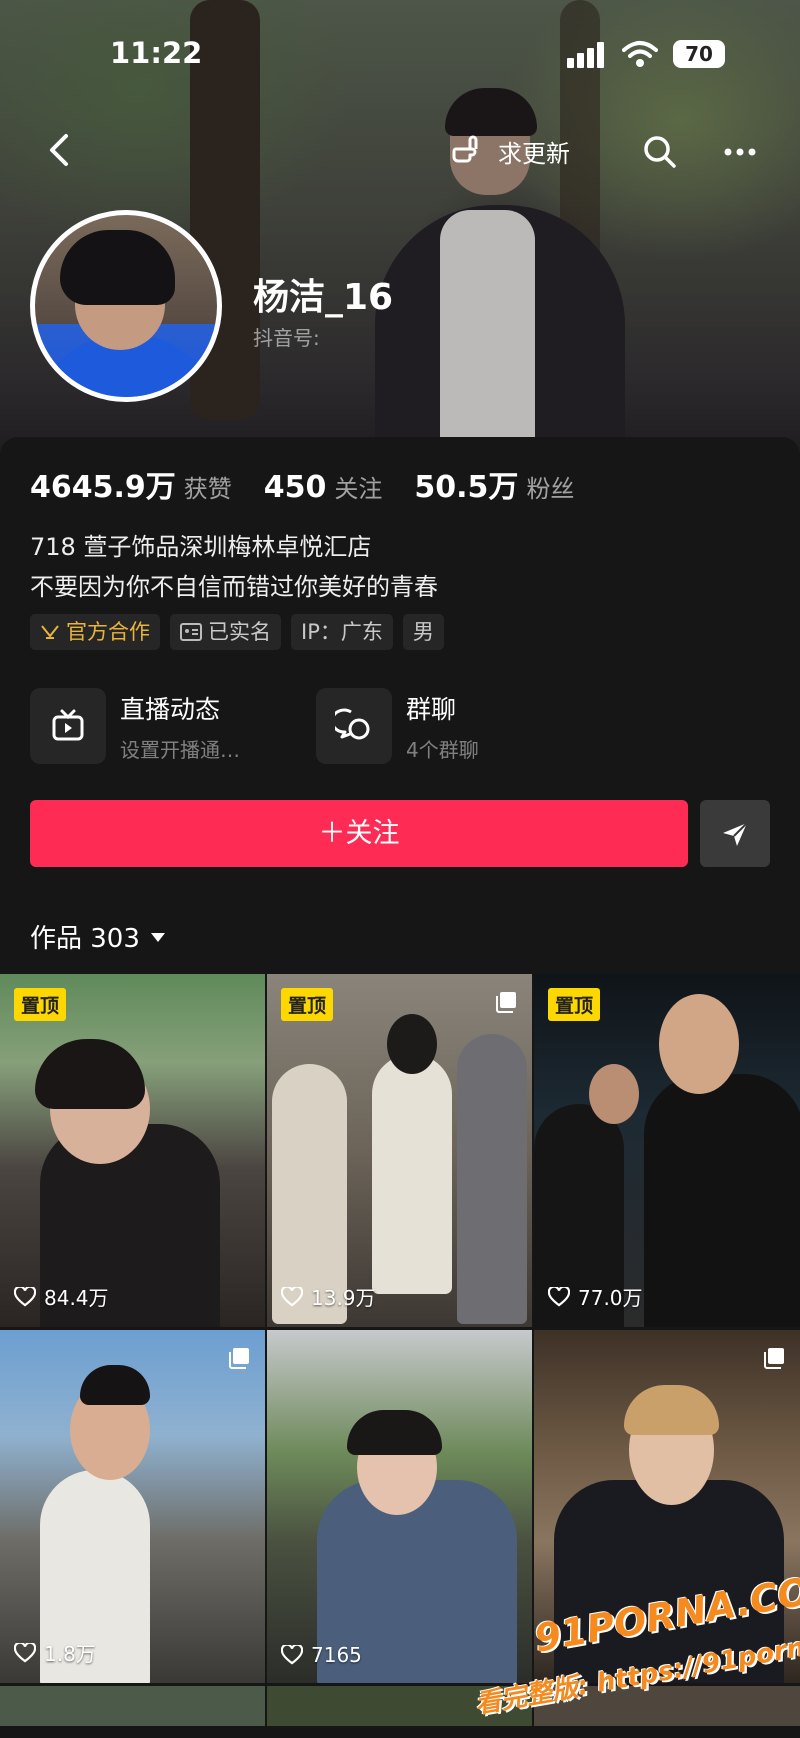 This screenshot has height=1738, width=800. What do you see at coordinates (343, 1298) in the screenshot?
I see `like-count-label: 13.9万` at bounding box center [343, 1298].